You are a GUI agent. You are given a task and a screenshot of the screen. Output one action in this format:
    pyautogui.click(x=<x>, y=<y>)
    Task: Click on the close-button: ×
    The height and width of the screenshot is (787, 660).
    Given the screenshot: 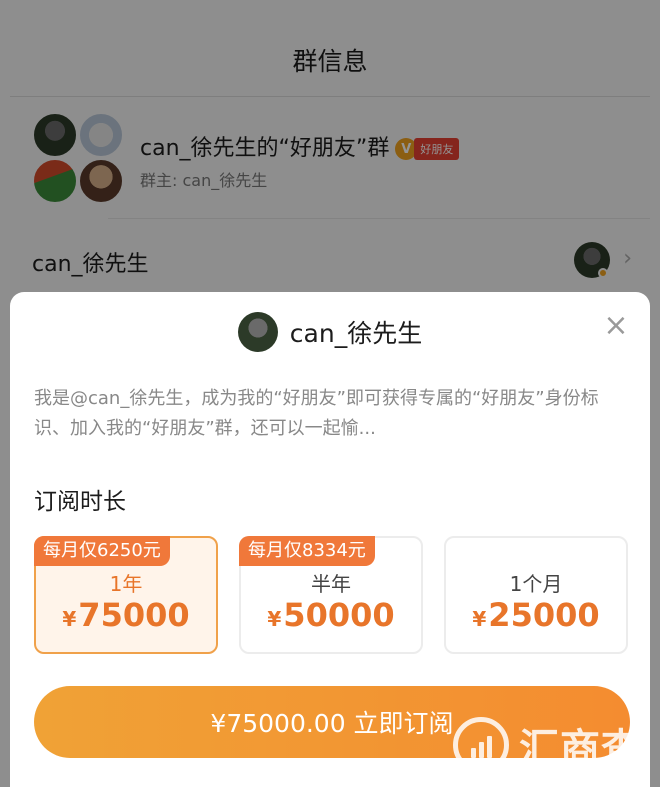 What is the action you would take?
    pyautogui.click(x=616, y=325)
    